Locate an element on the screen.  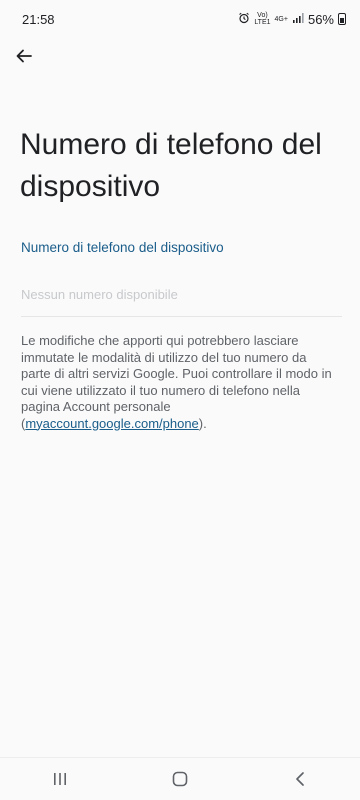
status-time: 21:58 is located at coordinates (38, 19).